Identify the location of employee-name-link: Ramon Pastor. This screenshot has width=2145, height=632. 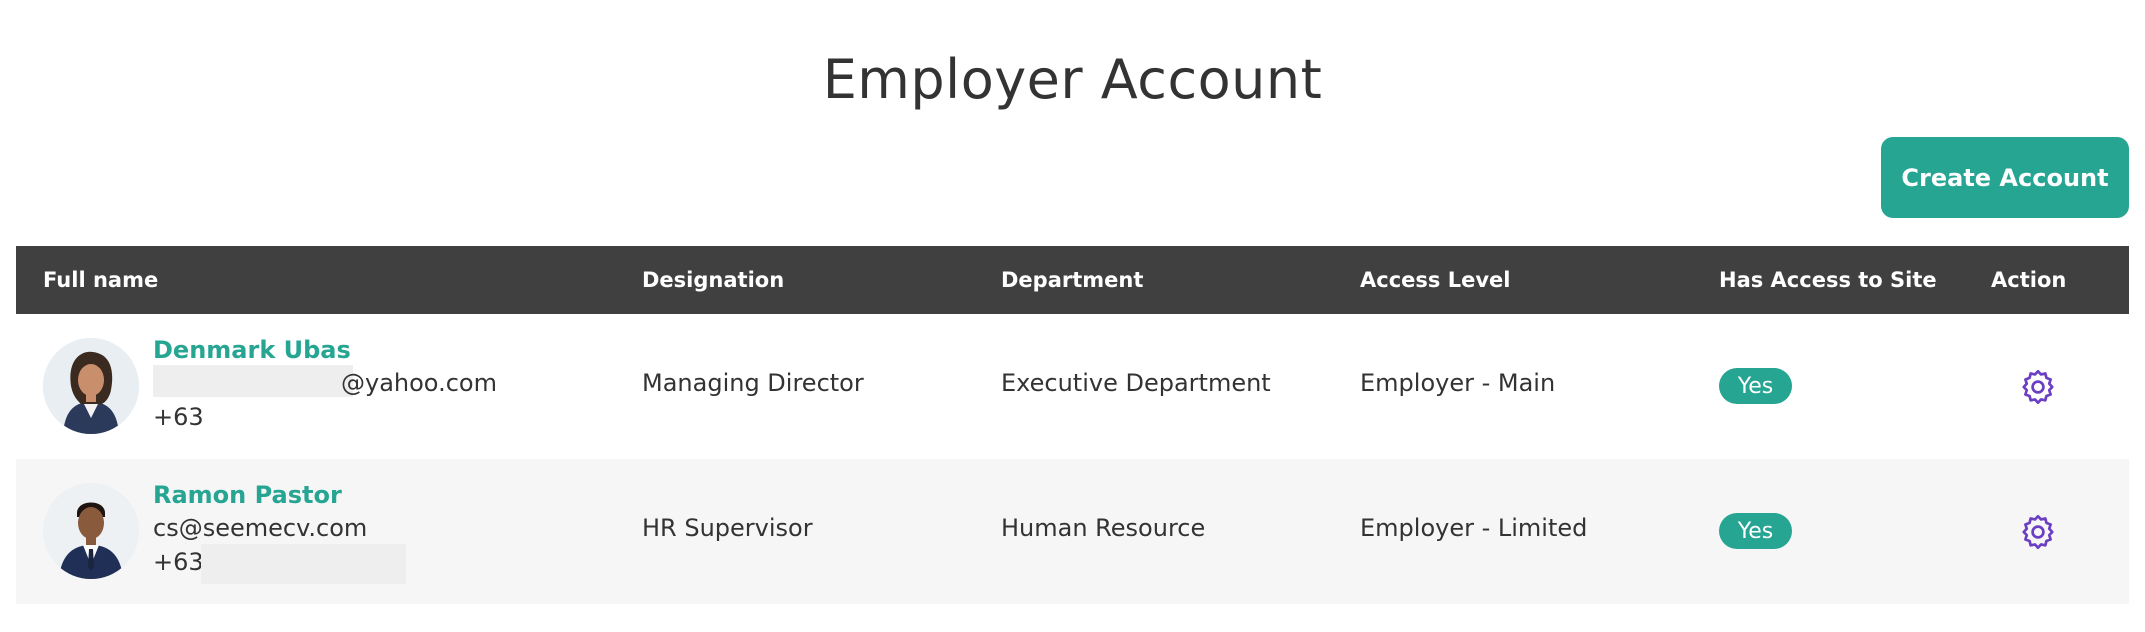
(247, 495).